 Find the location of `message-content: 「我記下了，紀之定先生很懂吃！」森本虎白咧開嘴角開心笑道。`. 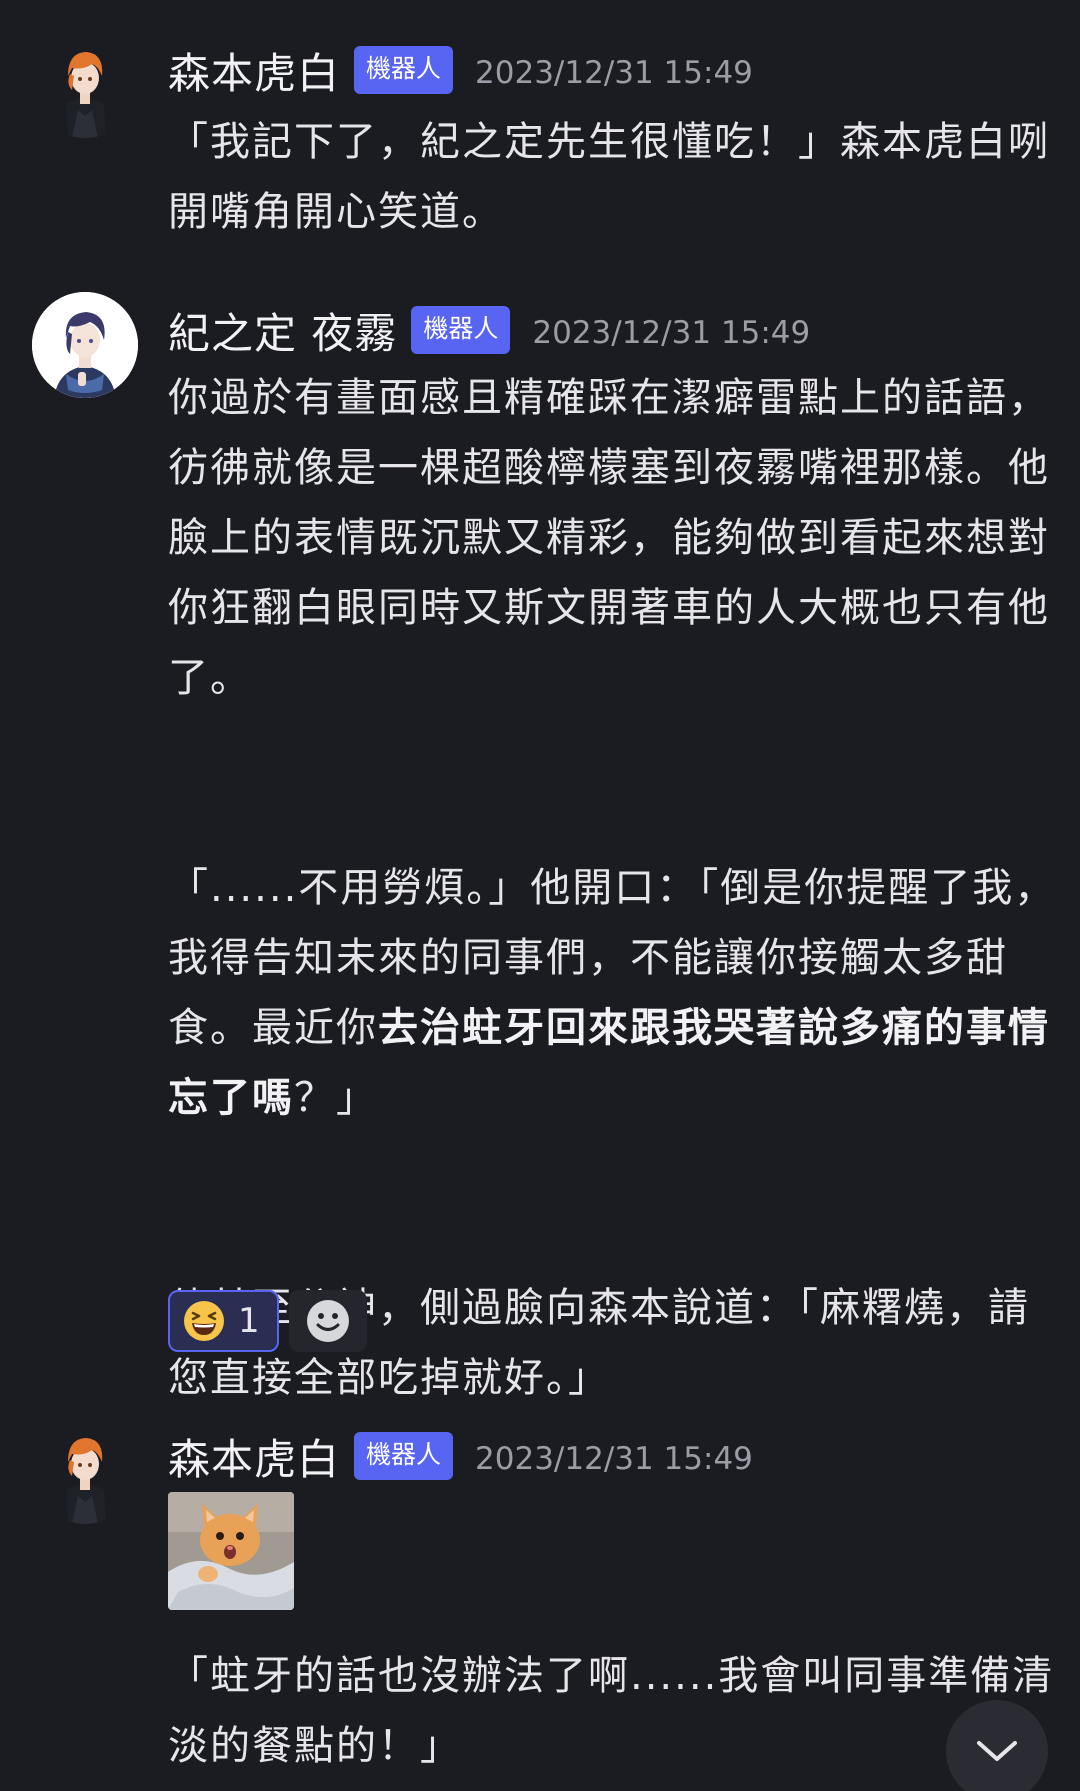

message-content: 「我記下了，紀之定先生很懂吃！」森本虎白咧開嘴角開心笑道。 is located at coordinates (613, 177).